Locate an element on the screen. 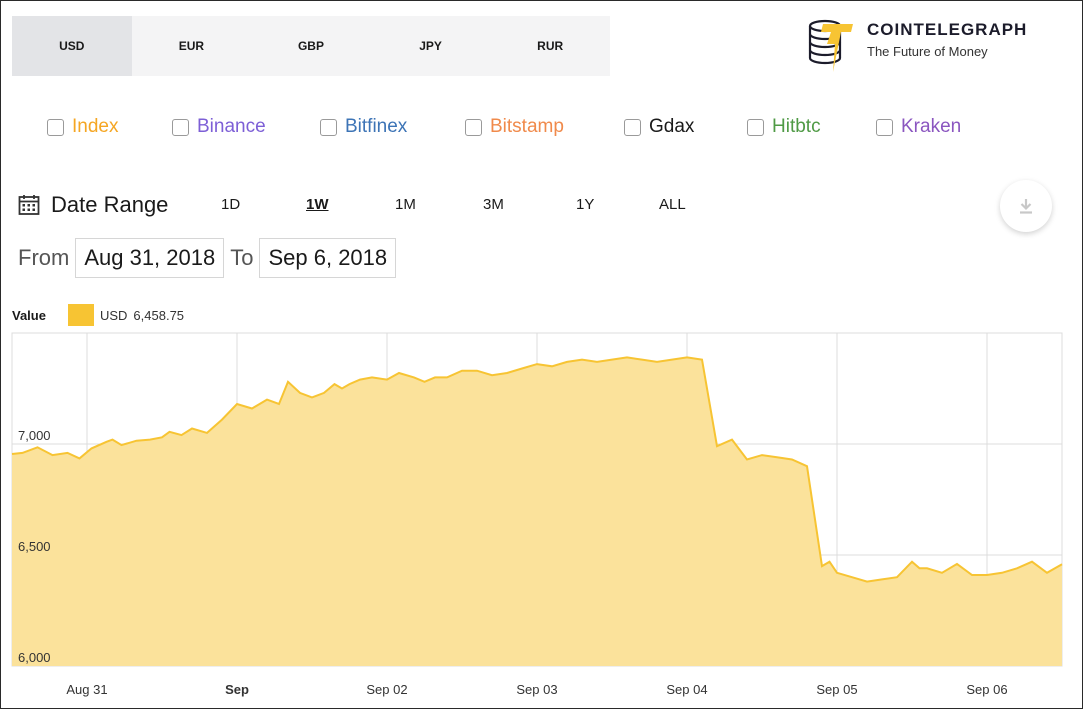  x-tick-label: Aug 31 is located at coordinates (86, 689).